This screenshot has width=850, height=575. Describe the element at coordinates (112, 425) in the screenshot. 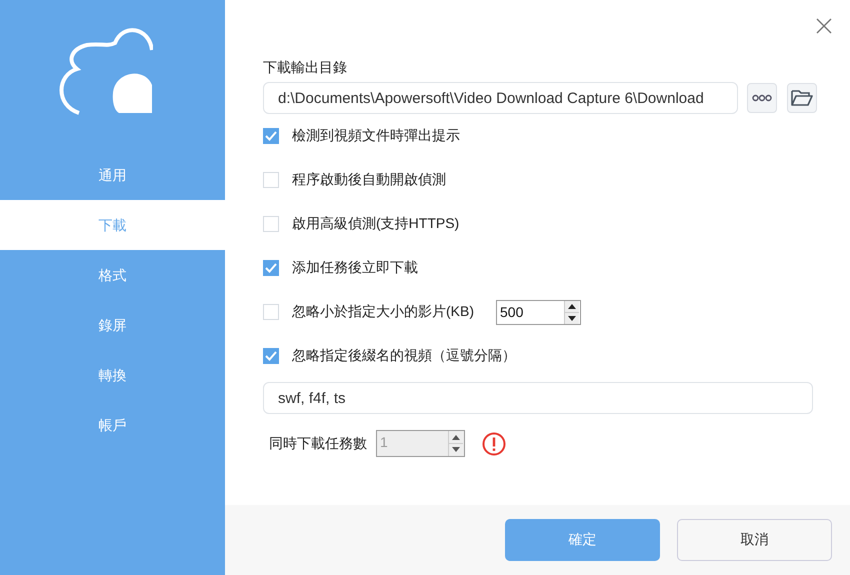

I see `sidebar-item: 帳戶` at that location.